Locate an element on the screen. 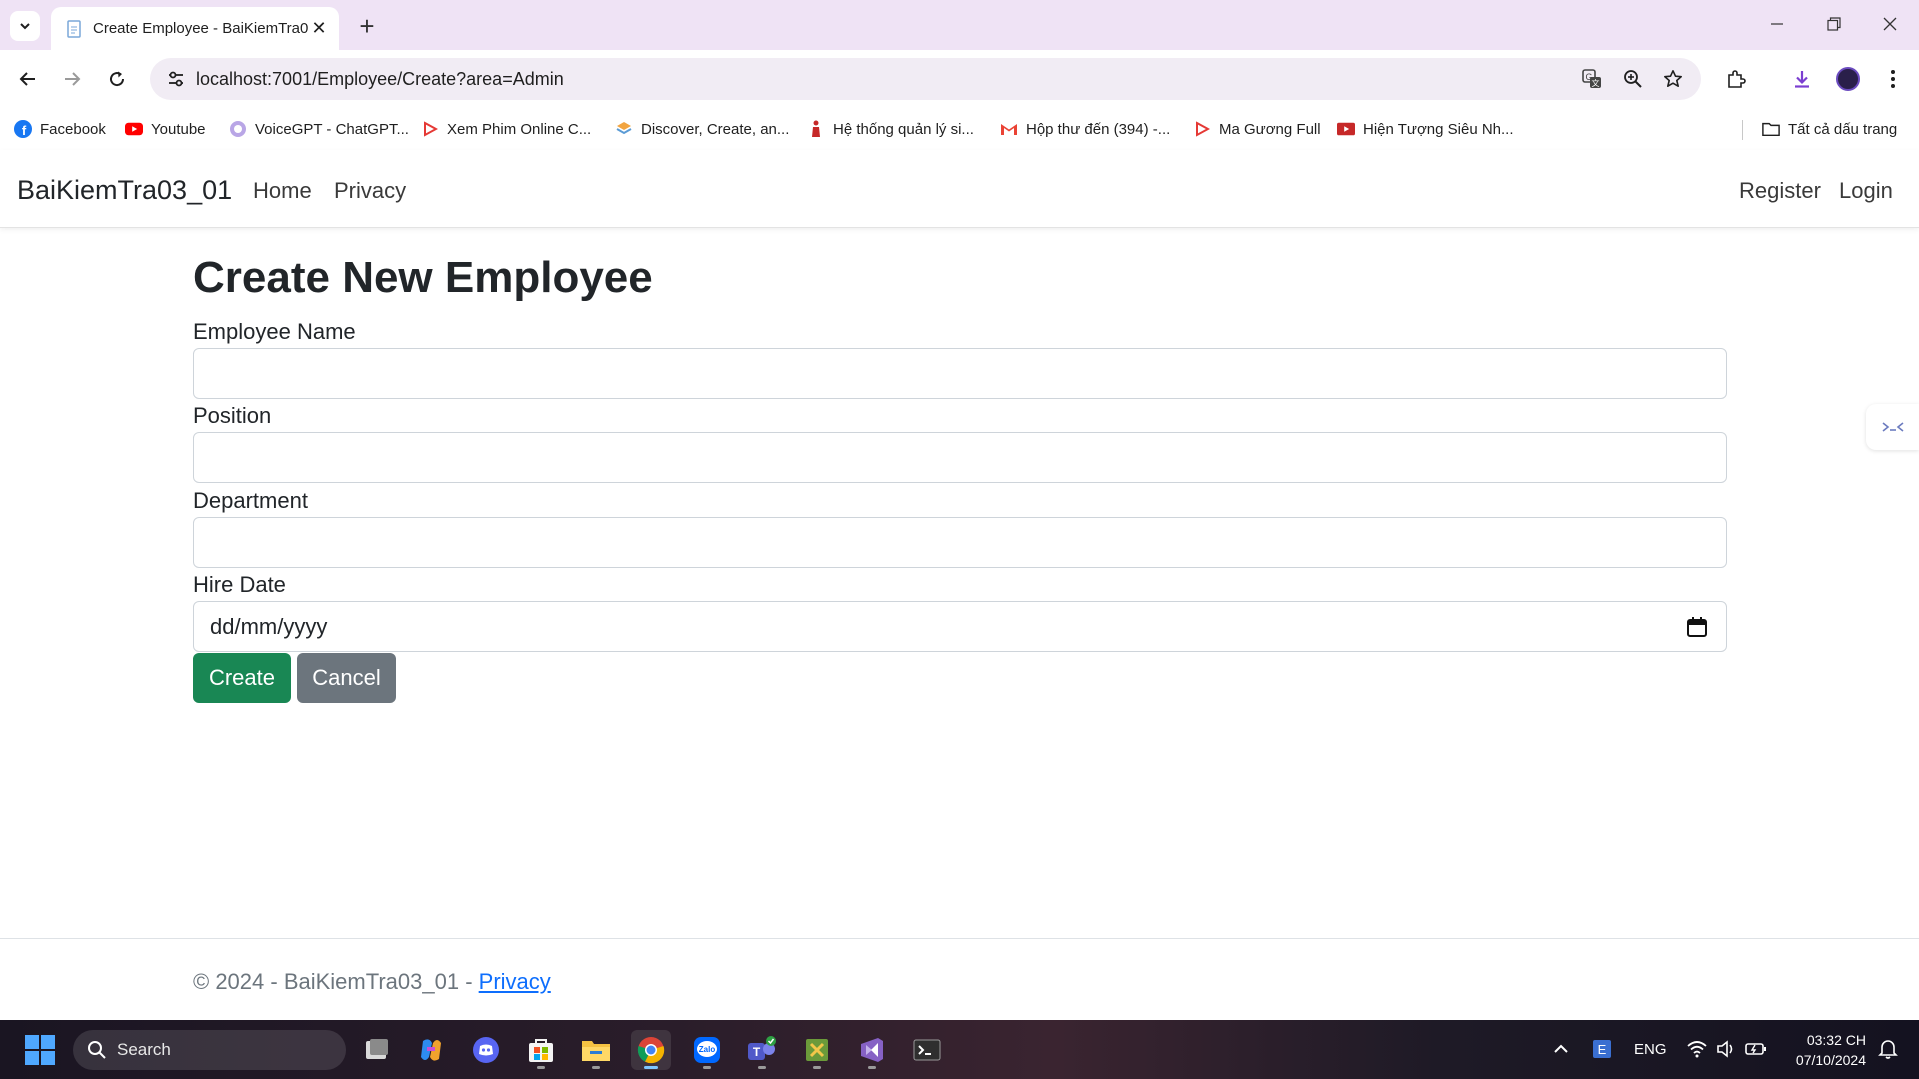 This screenshot has width=1919, height=1079. volume-icon is located at coordinates (1726, 1049).